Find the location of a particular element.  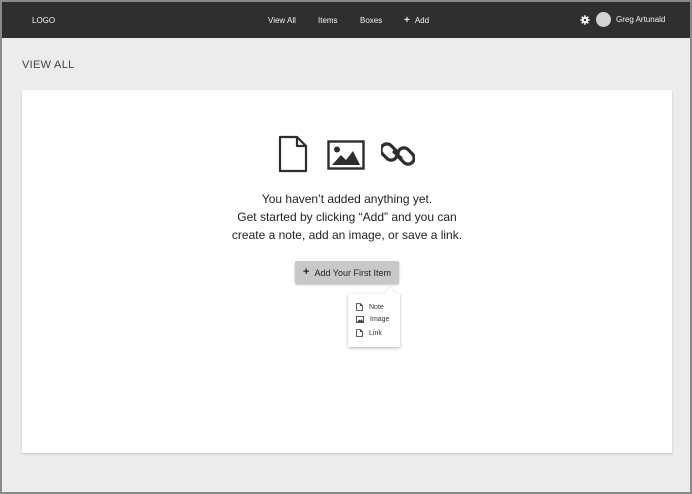

menu-item-label: Image is located at coordinates (380, 319).